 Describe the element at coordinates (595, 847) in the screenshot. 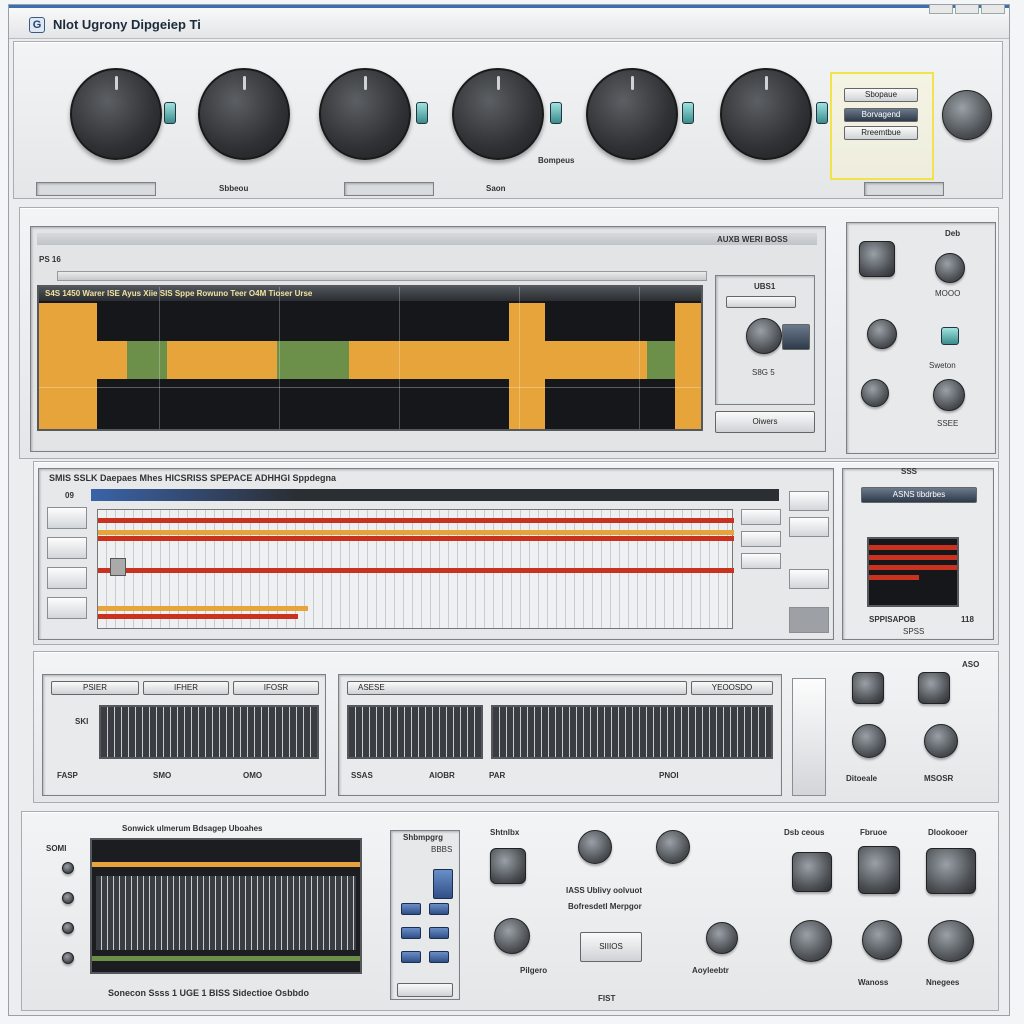

I see `bottom-knob-a` at that location.